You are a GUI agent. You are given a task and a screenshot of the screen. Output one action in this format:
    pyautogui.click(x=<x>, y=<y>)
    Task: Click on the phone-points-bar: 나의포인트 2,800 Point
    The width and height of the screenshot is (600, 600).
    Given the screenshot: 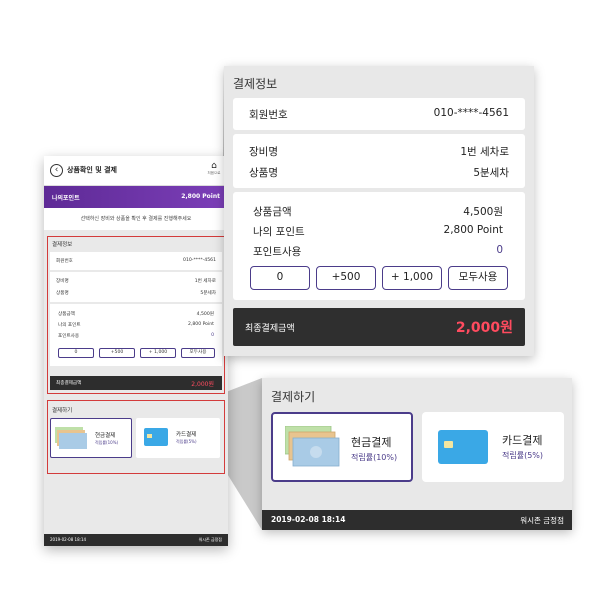 What is the action you would take?
    pyautogui.click(x=136, y=197)
    